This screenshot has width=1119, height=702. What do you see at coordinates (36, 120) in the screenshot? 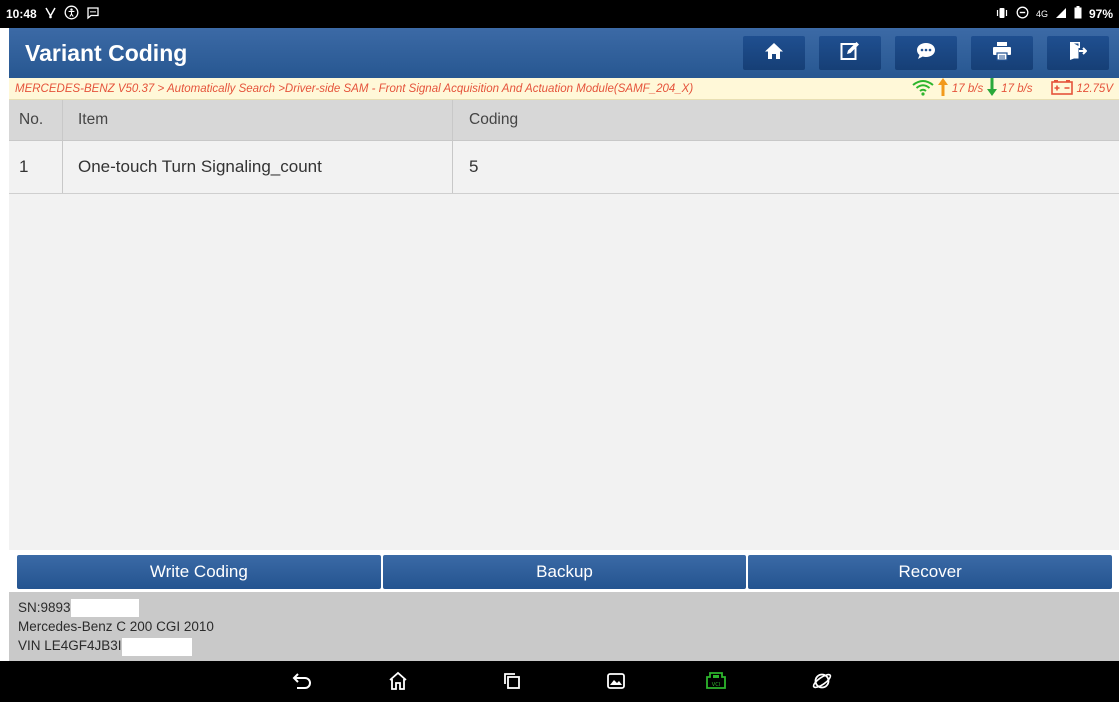
I see `header-no: No.` at bounding box center [36, 120].